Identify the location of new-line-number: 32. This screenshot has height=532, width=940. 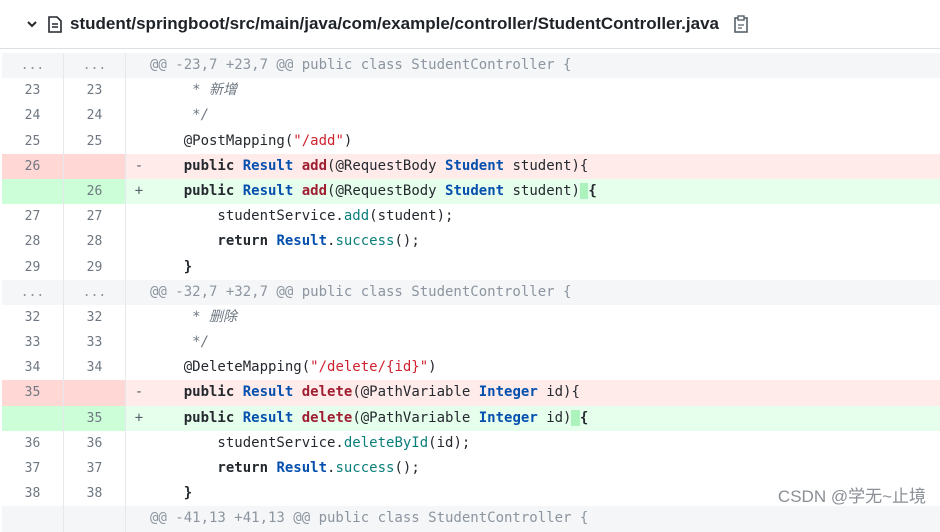
(95, 317).